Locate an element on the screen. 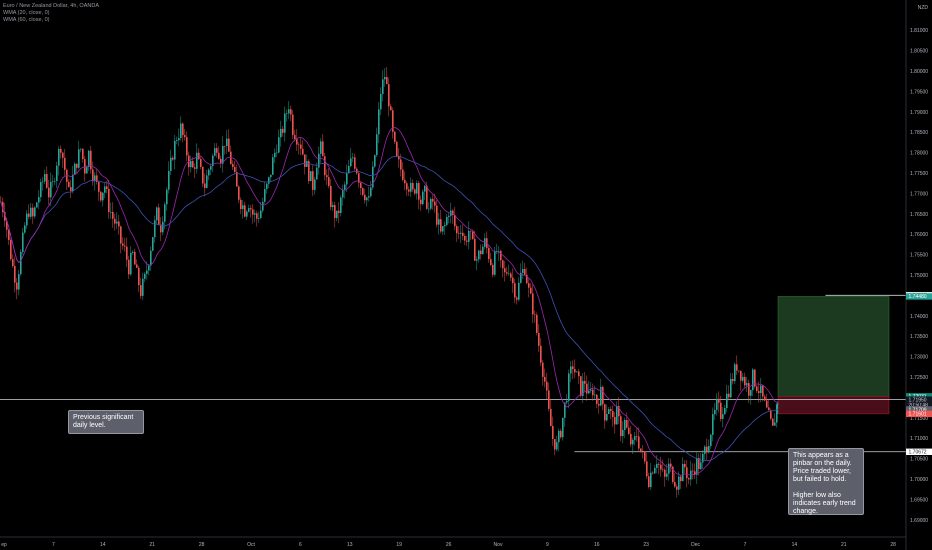  price-tick-label: 1.69000 is located at coordinates (919, 521).